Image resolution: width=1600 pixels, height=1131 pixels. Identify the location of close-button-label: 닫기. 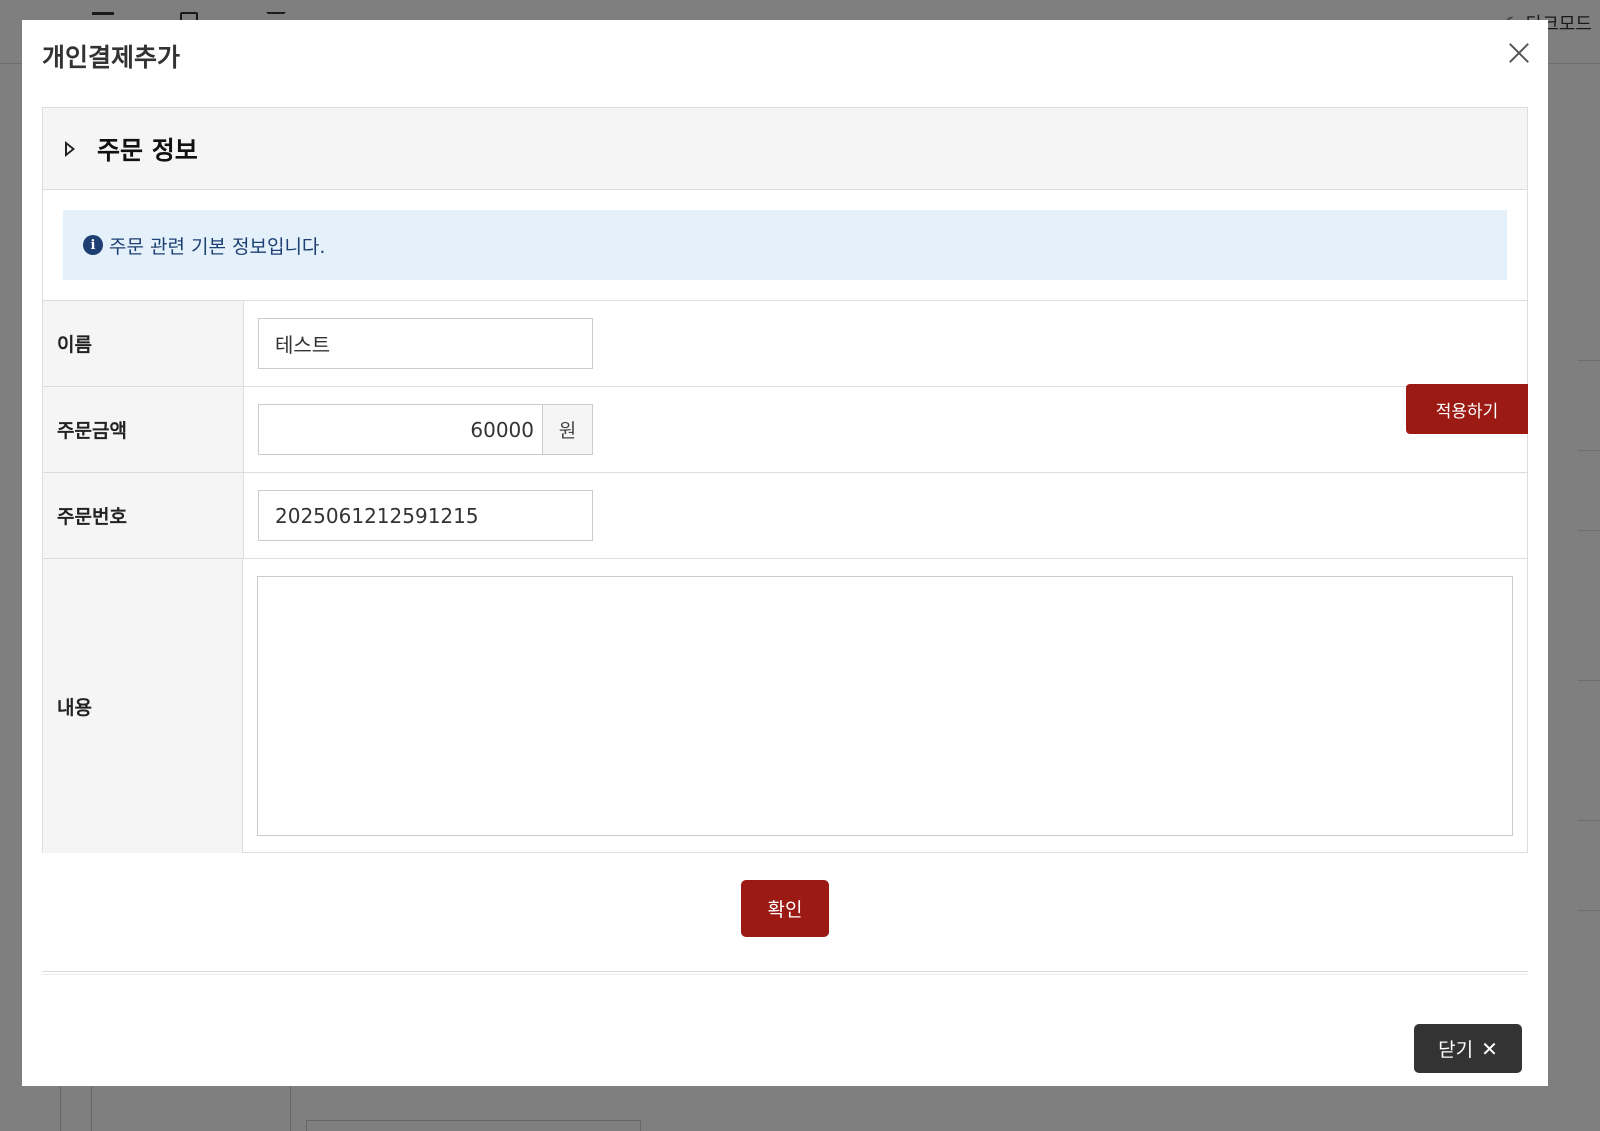
(1456, 1050).